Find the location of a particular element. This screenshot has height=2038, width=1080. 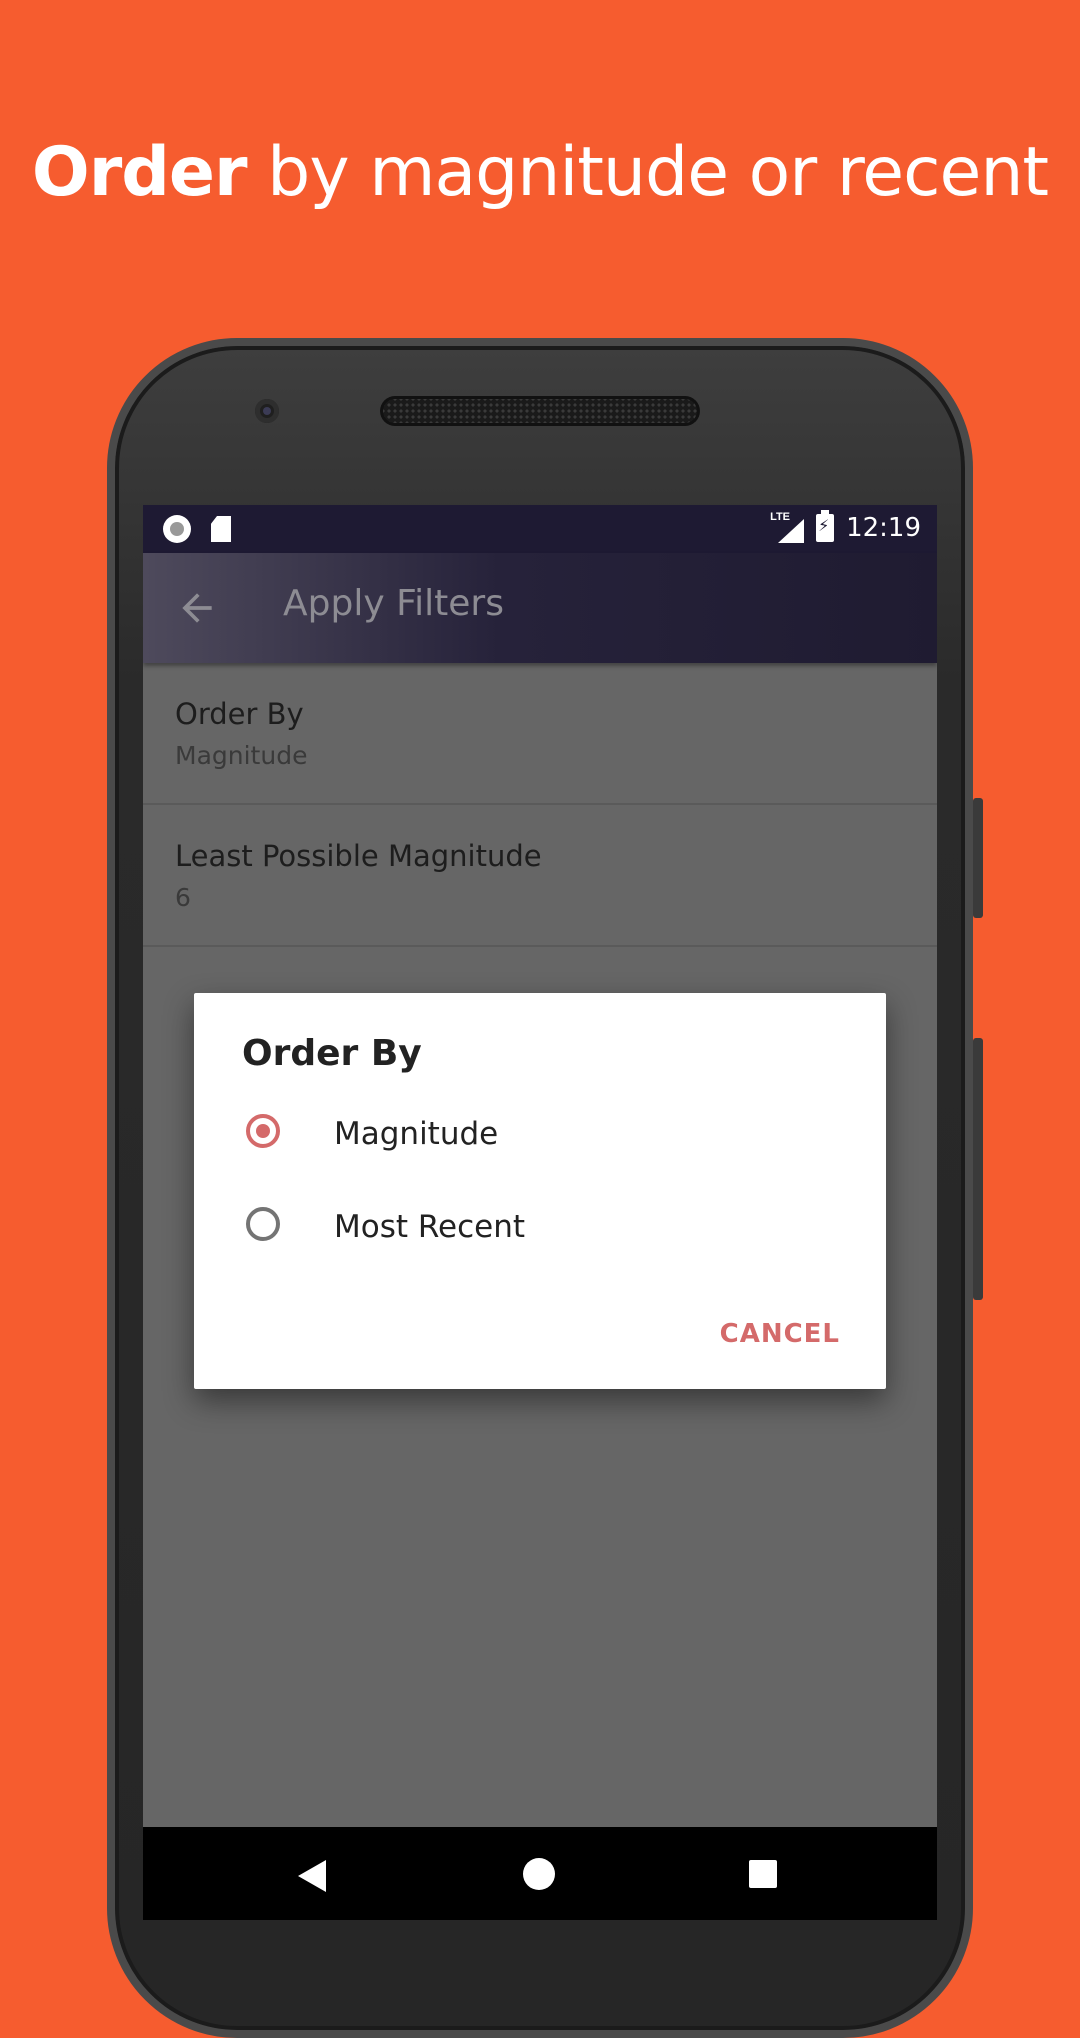

headline-rest: by magnitude or recent is located at coordinates (647, 172).